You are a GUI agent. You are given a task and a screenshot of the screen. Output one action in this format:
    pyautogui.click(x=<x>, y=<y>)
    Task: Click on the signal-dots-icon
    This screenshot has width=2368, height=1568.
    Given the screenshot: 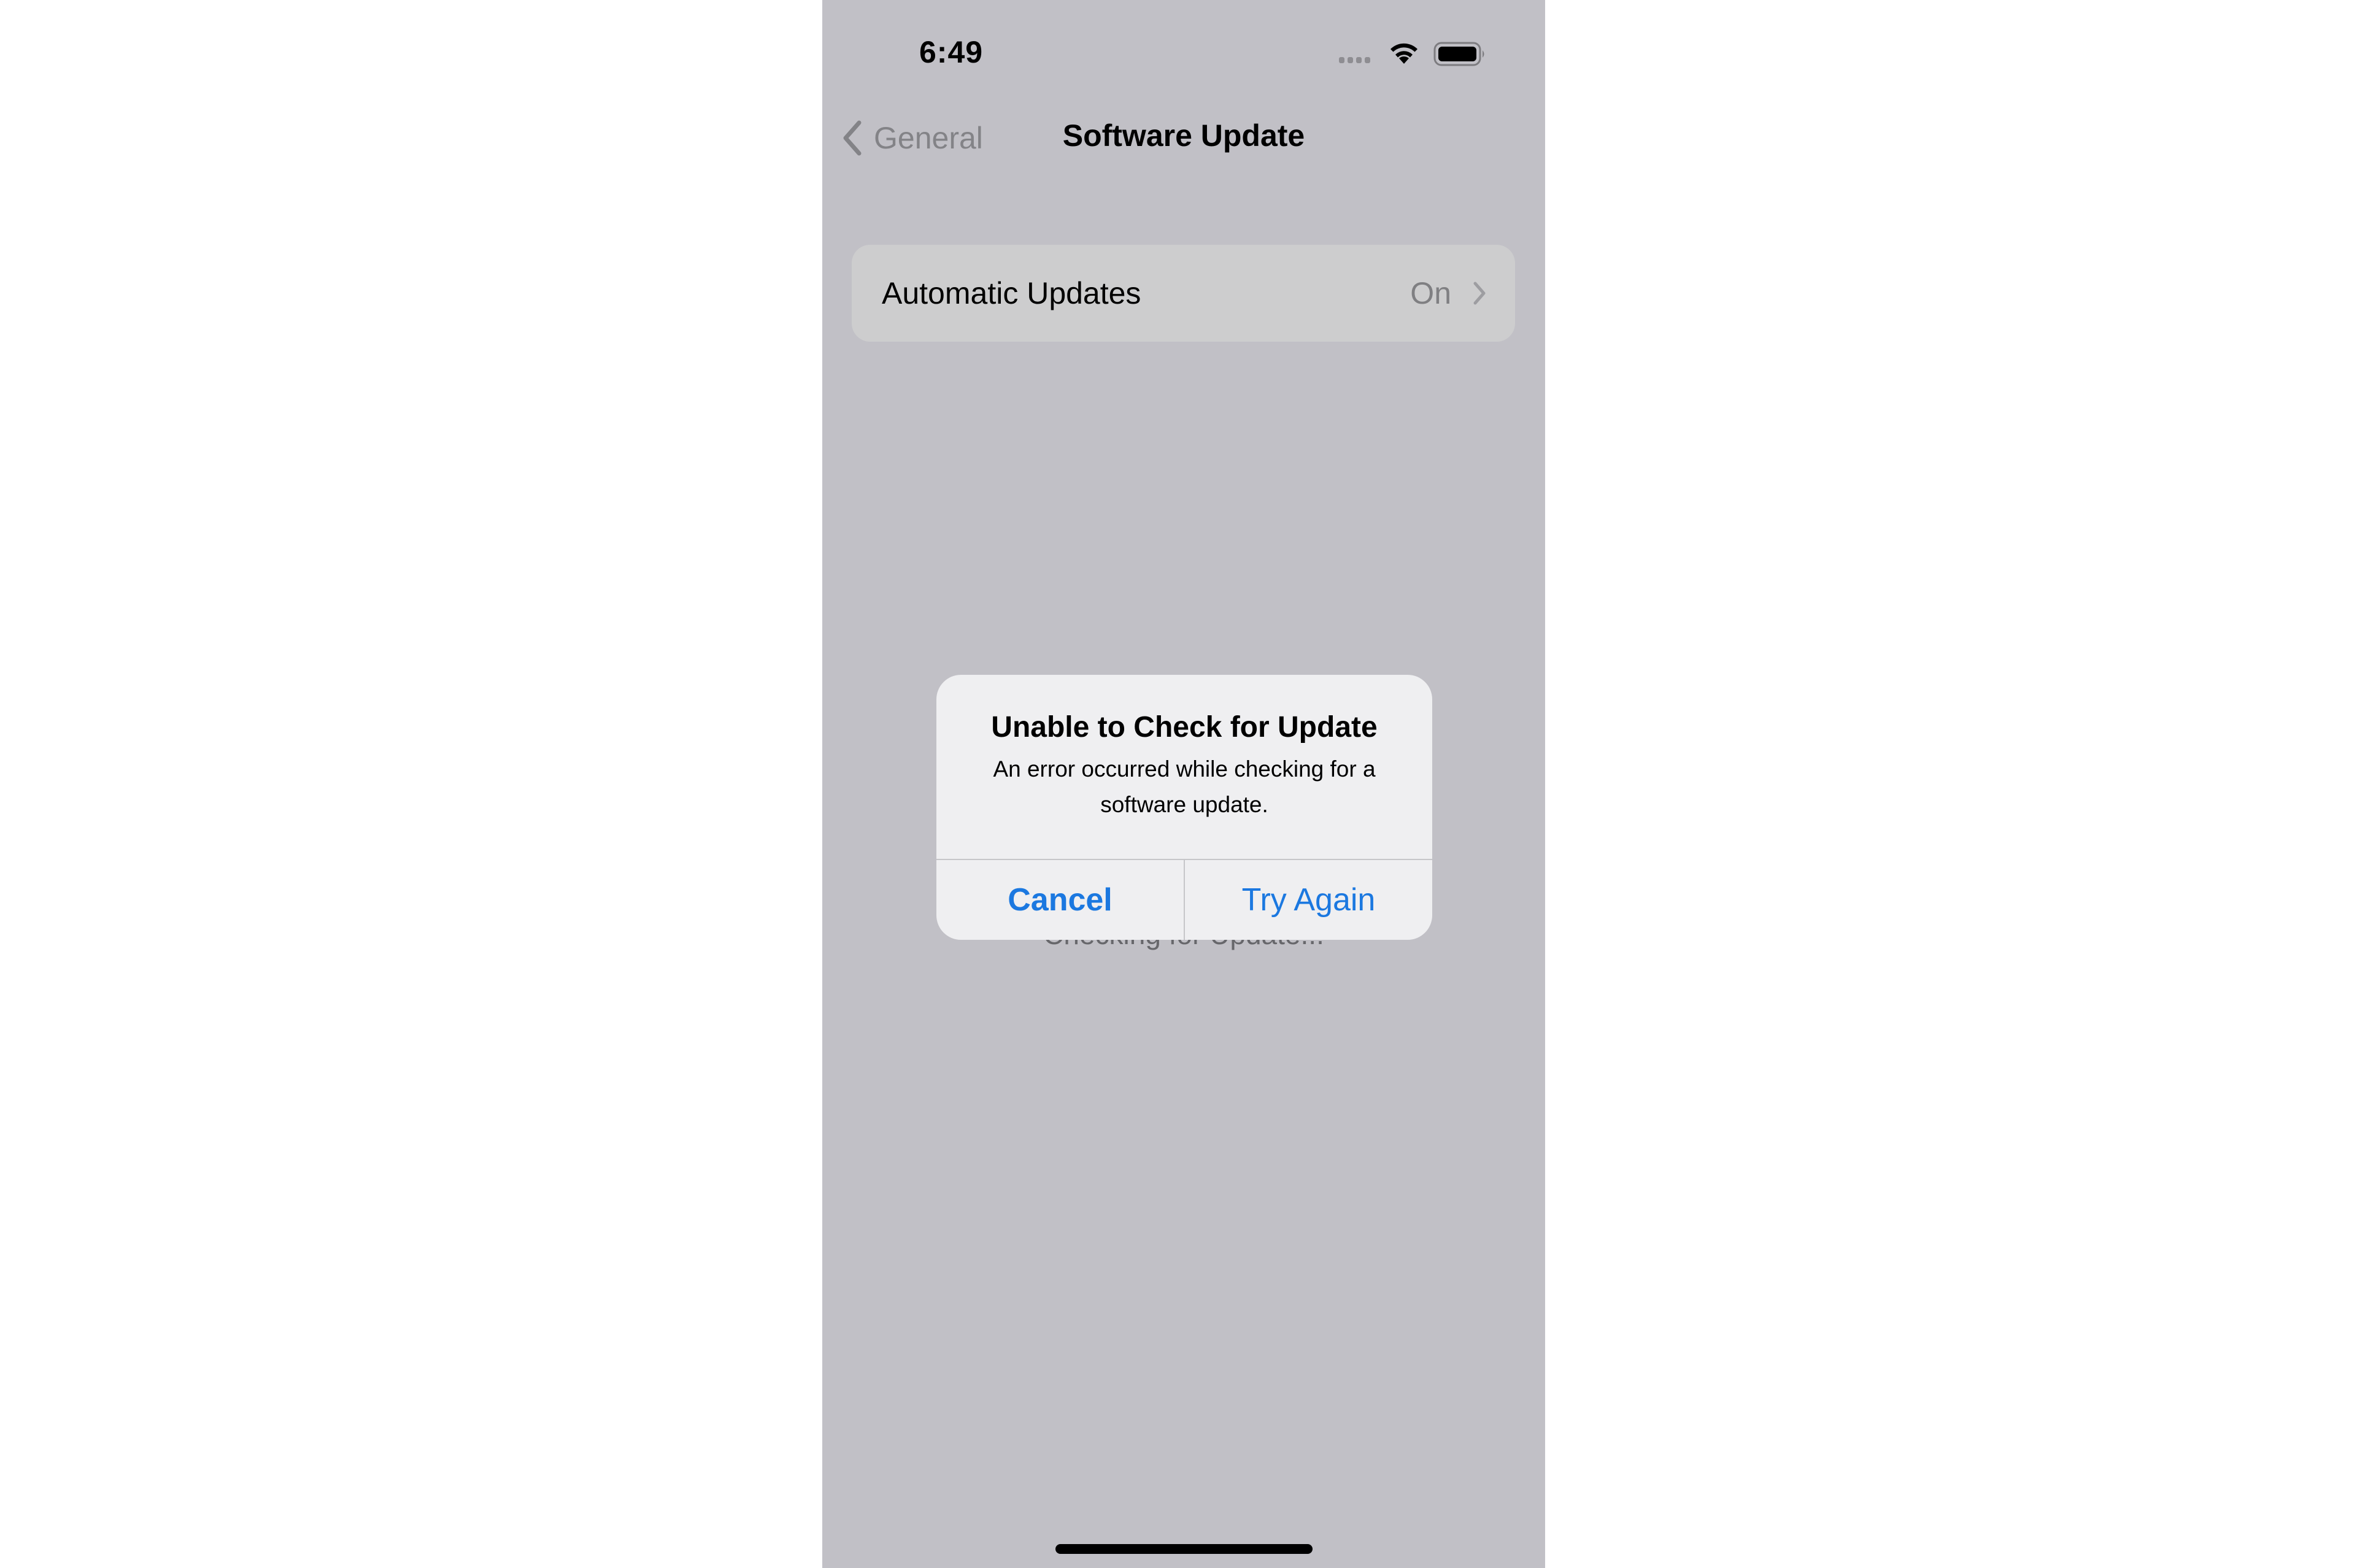 What is the action you would take?
    pyautogui.click(x=1354, y=60)
    